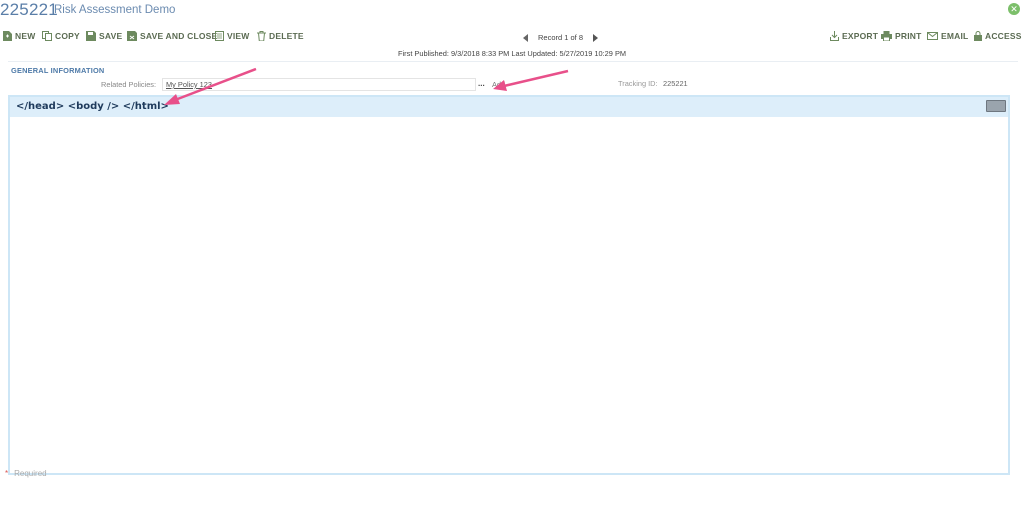  What do you see at coordinates (7, 36) in the screenshot?
I see `new-document-icon` at bounding box center [7, 36].